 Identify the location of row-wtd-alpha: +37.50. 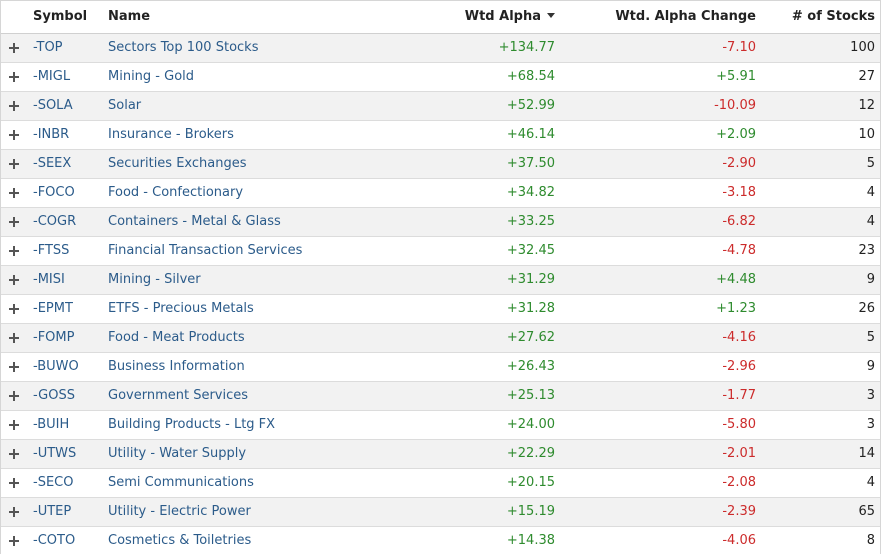
(530, 163).